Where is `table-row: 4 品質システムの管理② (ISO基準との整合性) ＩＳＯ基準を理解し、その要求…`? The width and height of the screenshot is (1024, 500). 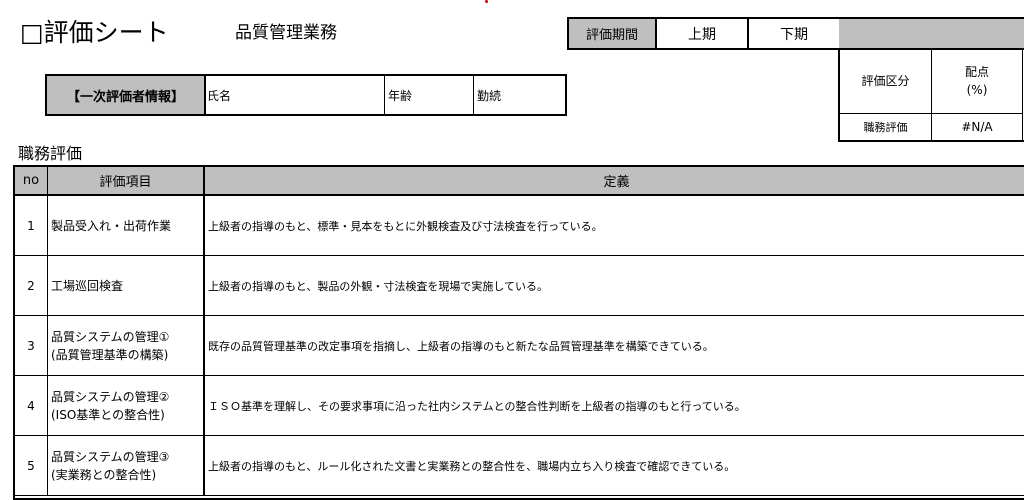 table-row: 4 品質システムの管理② (ISO基準との整合性) ＩＳＯ基準を理解し、その要求… is located at coordinates (519, 406).